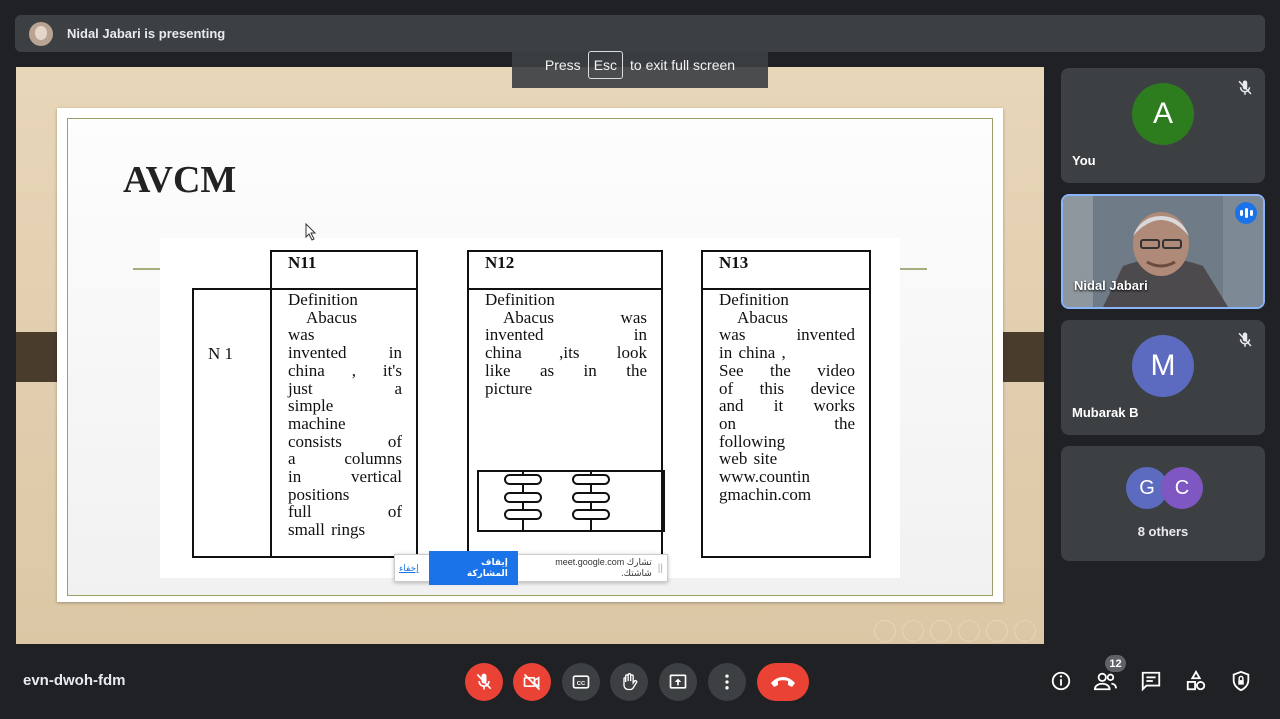  What do you see at coordinates (1246, 213) in the screenshot?
I see `speaking-indicator-icon` at bounding box center [1246, 213].